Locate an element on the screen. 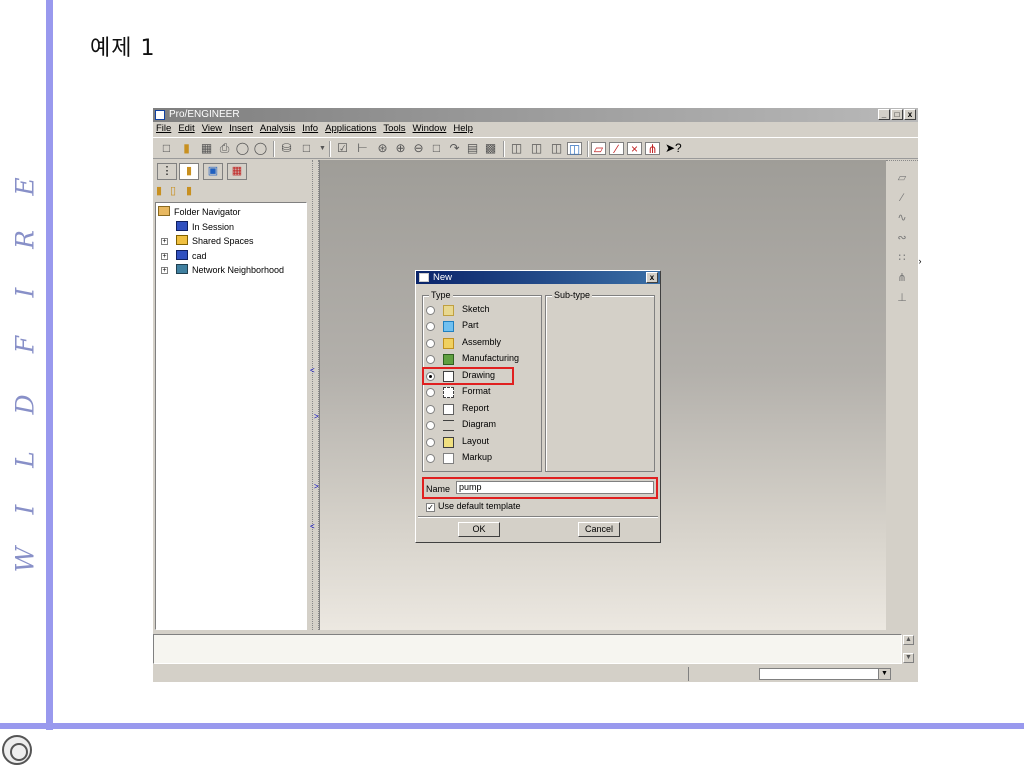  type-option-part: Part is located at coordinates (486, 326).